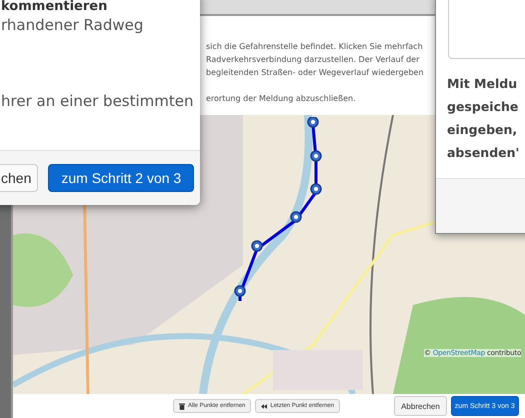 This screenshot has height=418, width=525. I want to click on dialog-text: eingeben,, so click(482, 130).